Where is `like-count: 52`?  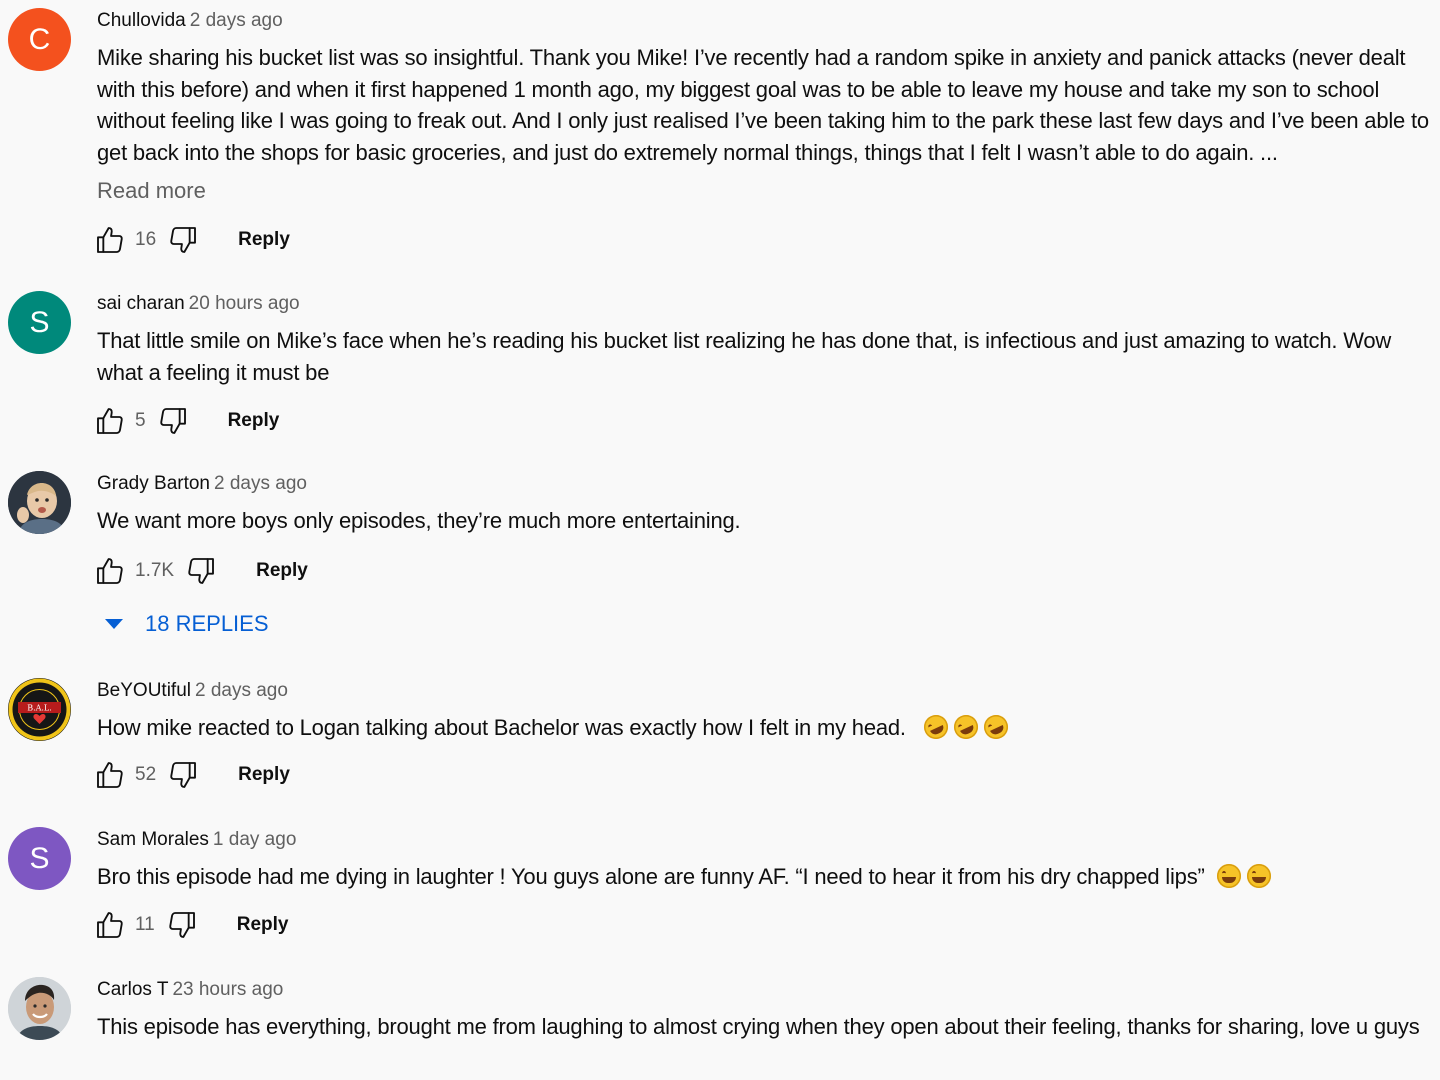 like-count: 52 is located at coordinates (146, 774).